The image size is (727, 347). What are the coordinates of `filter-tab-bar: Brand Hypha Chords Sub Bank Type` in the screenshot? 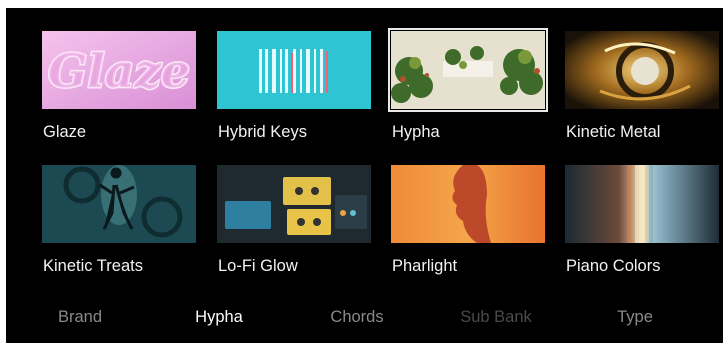 It's located at (364, 321).